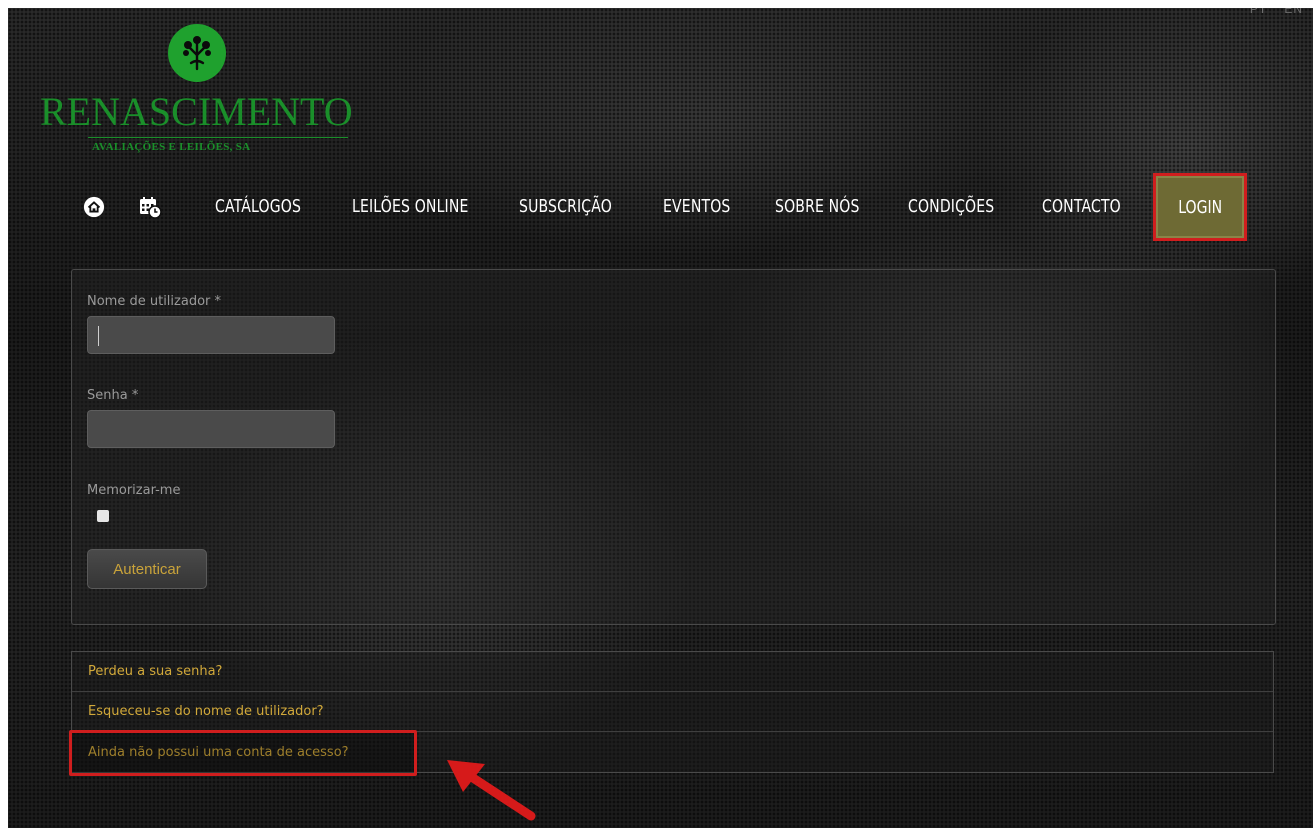 The height and width of the screenshot is (828, 1313). Describe the element at coordinates (196, 111) in the screenshot. I see `logo-wordmark: RENASCIMENTO` at that location.